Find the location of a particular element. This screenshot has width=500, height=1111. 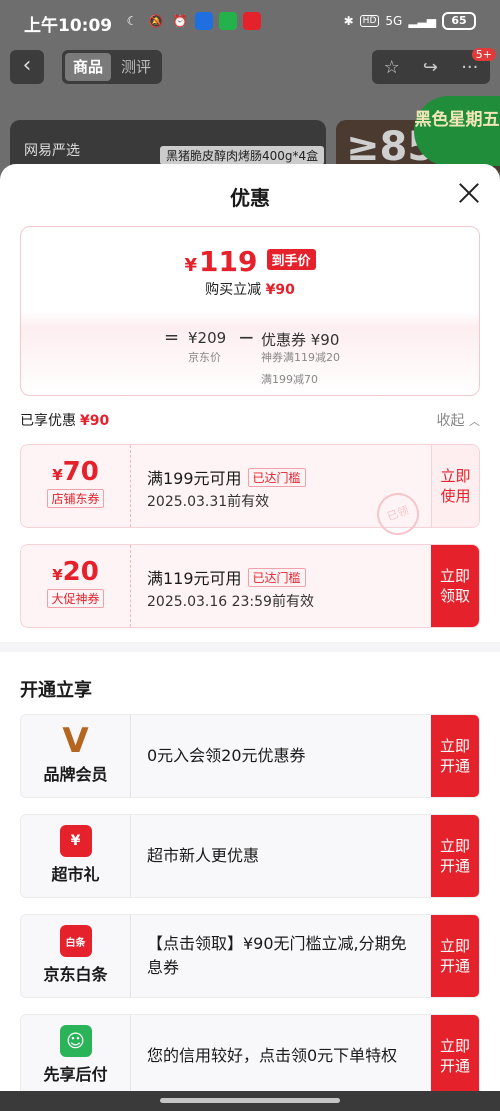

tab-product: 商品 is located at coordinates (88, 67).